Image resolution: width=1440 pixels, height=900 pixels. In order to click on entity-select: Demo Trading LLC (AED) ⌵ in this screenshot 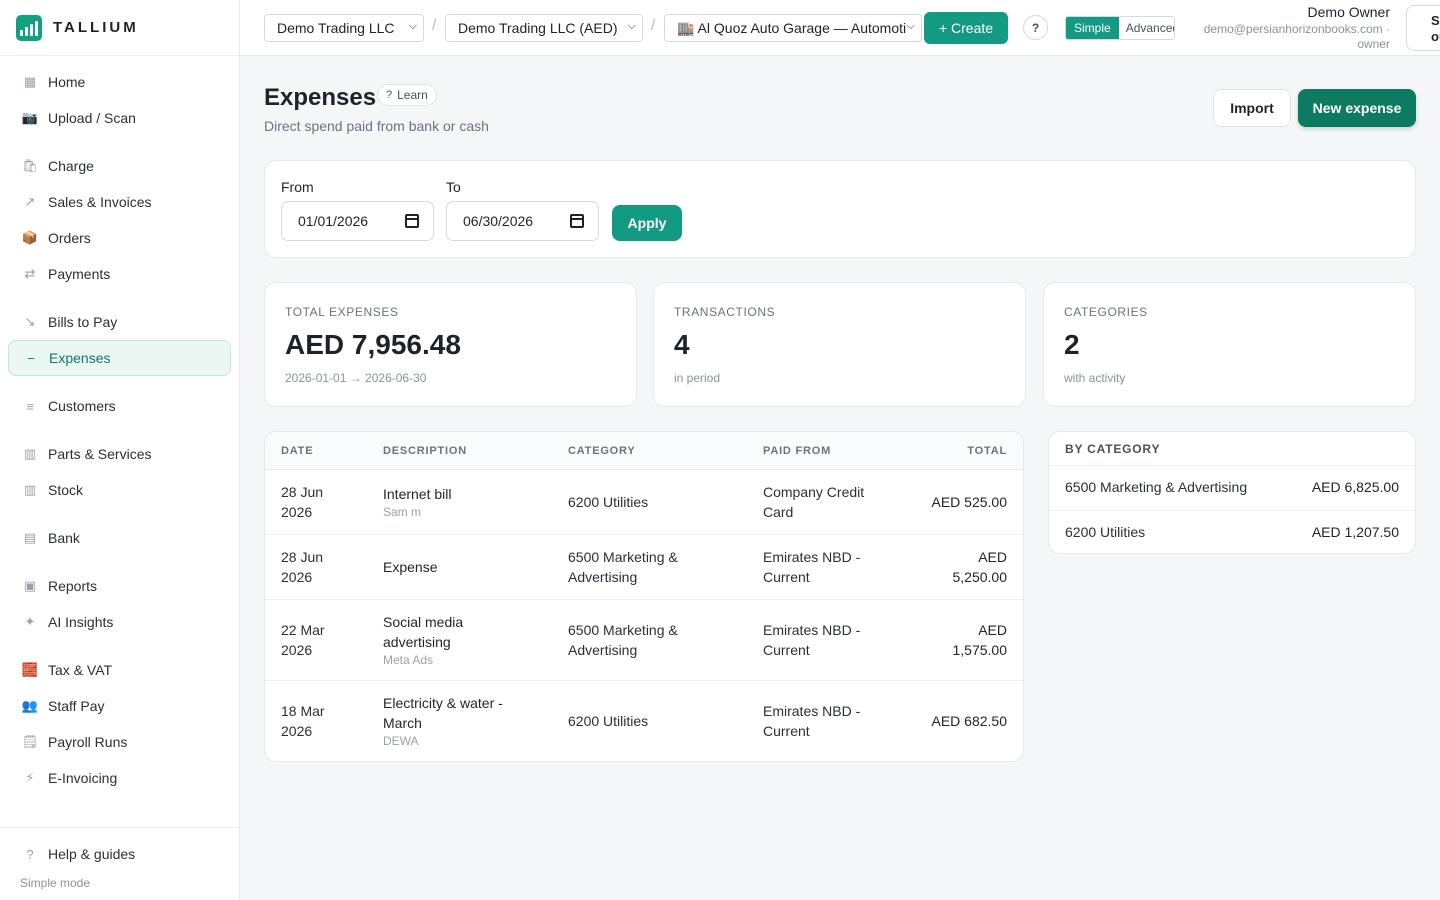, I will do `click(544, 28)`.